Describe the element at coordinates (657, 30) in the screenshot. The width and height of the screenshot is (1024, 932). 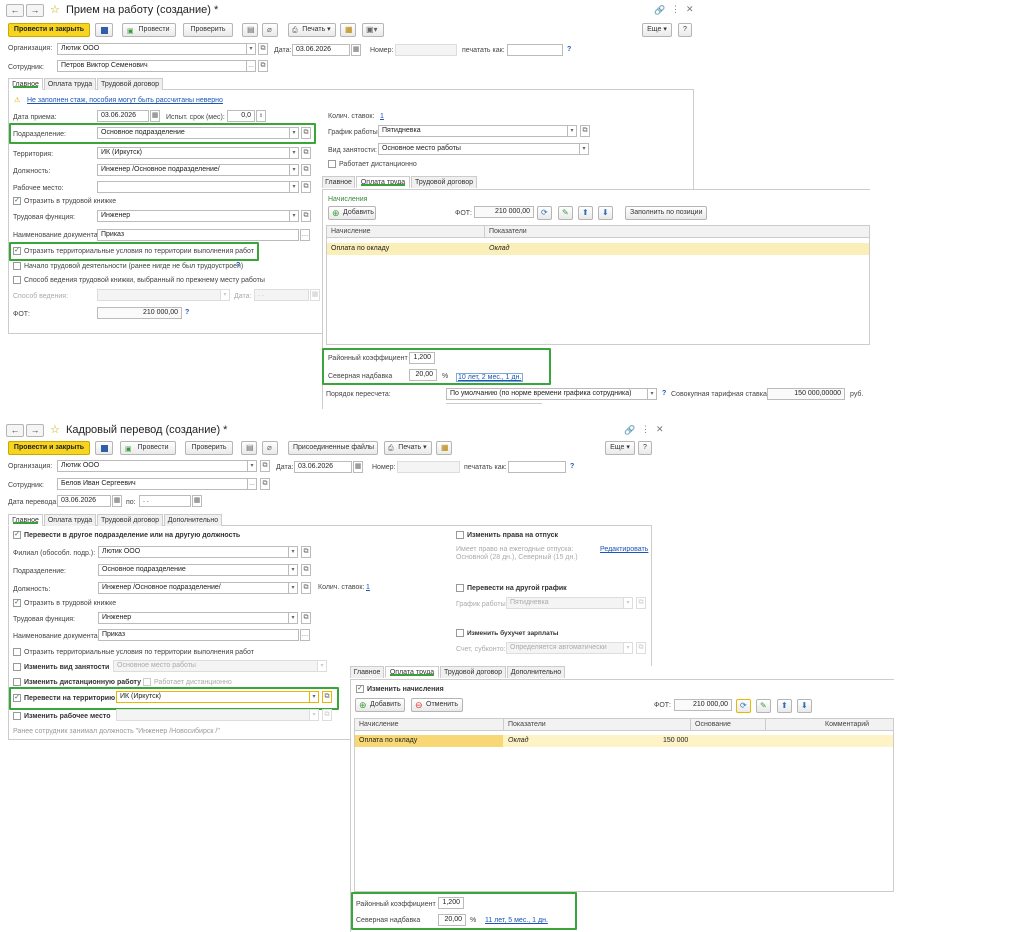
I see `more-button: Еще ▾` at that location.